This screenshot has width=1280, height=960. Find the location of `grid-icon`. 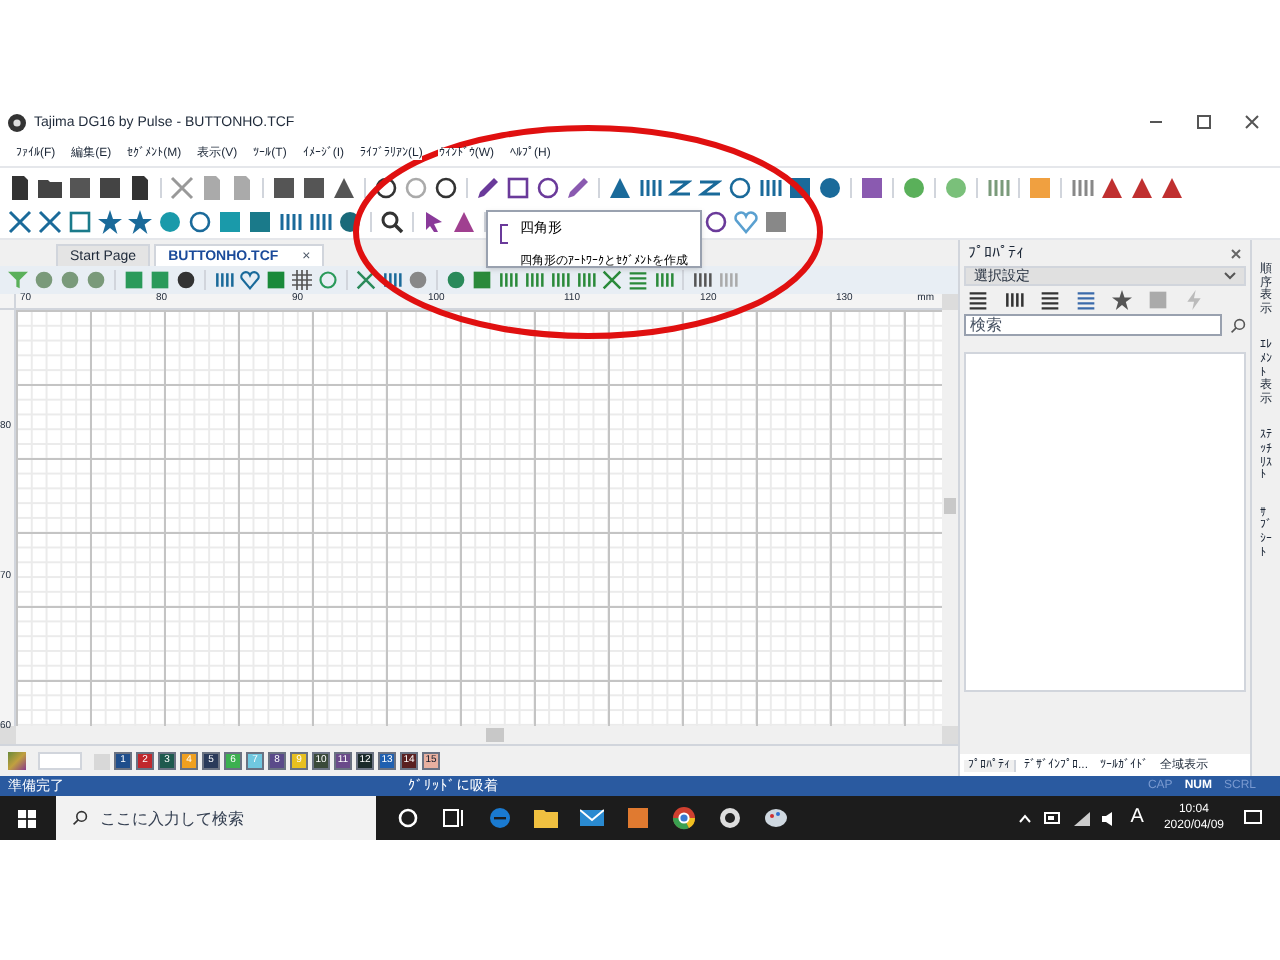

grid-icon is located at coordinates (302, 280).